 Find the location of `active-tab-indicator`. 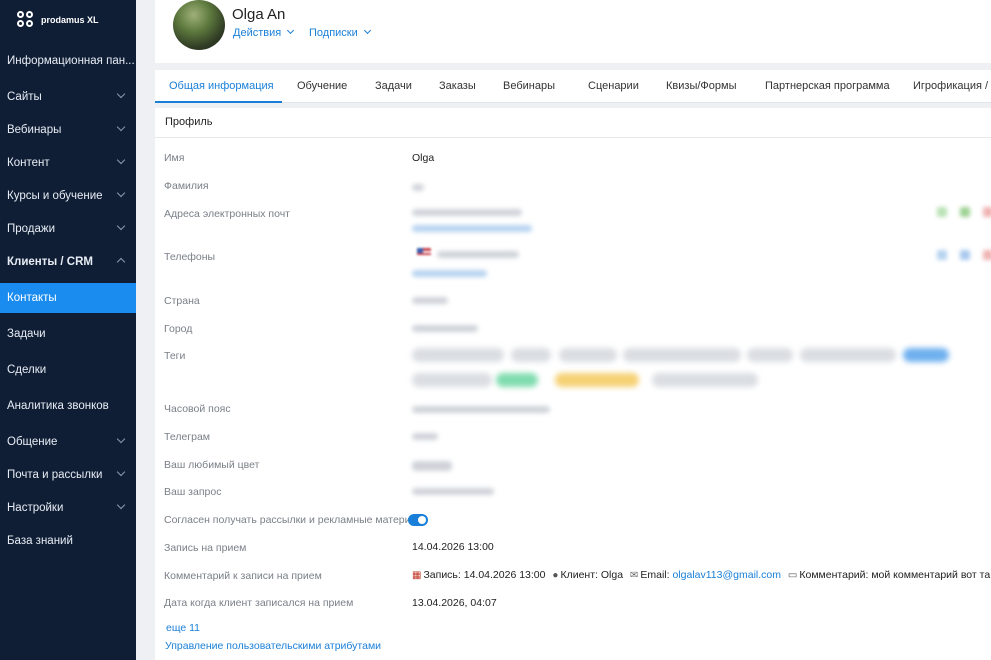

active-tab-indicator is located at coordinates (218, 102).